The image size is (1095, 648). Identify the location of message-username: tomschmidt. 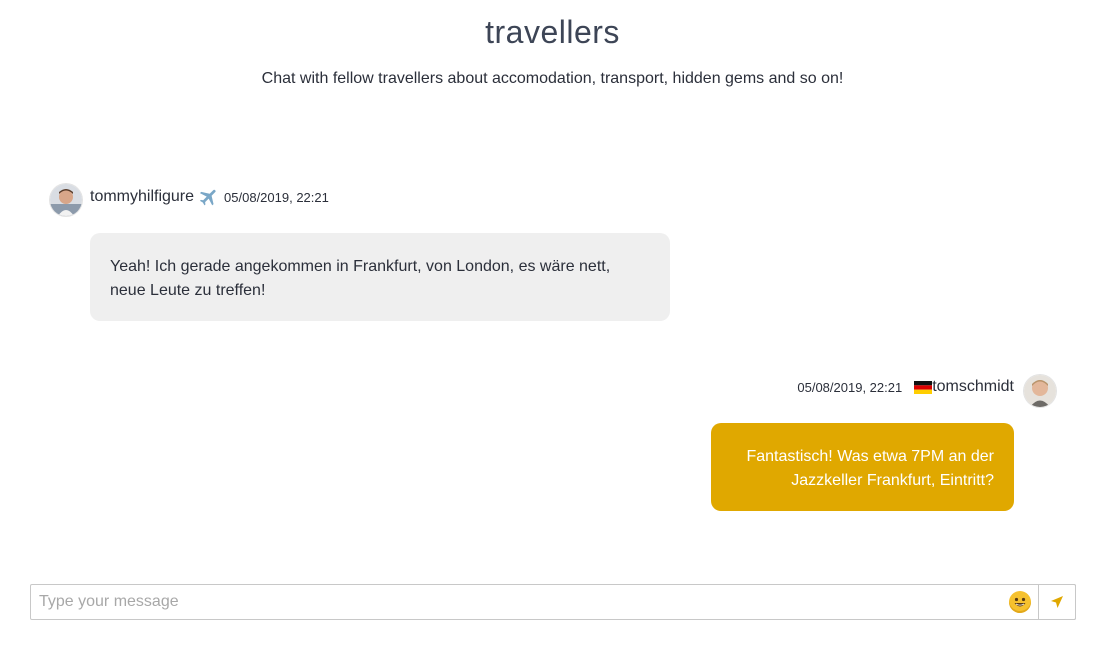
(973, 387).